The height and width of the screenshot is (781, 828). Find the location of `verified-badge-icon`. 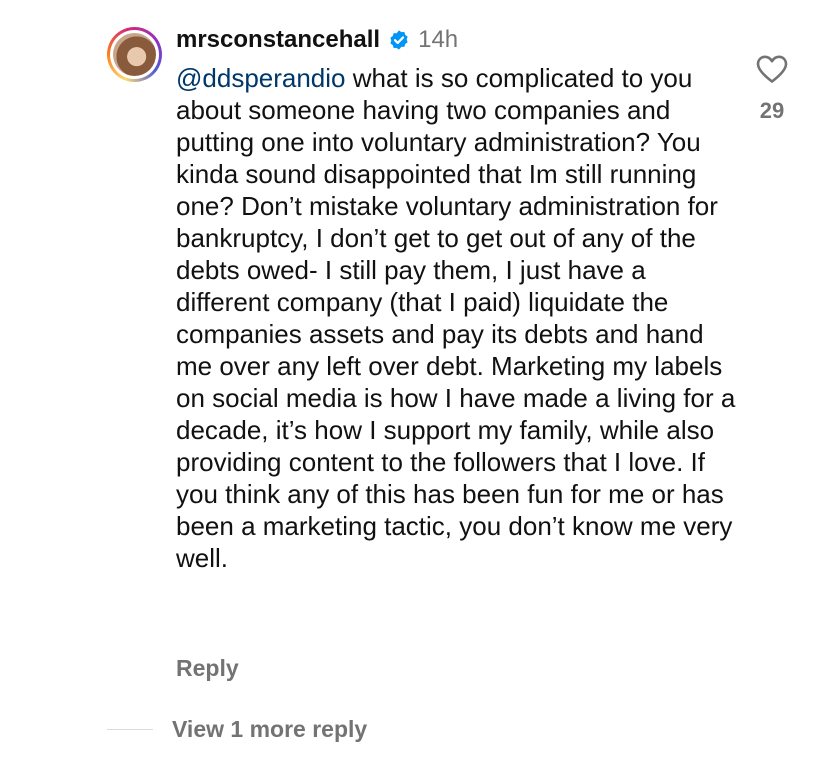

verified-badge-icon is located at coordinates (399, 40).